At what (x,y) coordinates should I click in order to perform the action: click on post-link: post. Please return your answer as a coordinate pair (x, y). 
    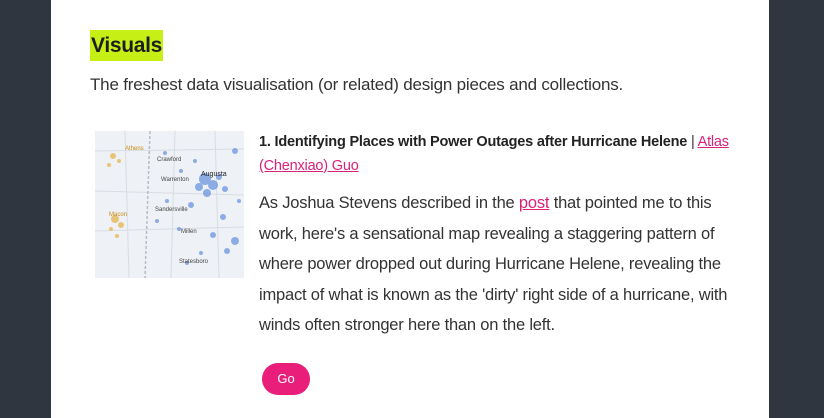
    Looking at the image, I should click on (534, 203).